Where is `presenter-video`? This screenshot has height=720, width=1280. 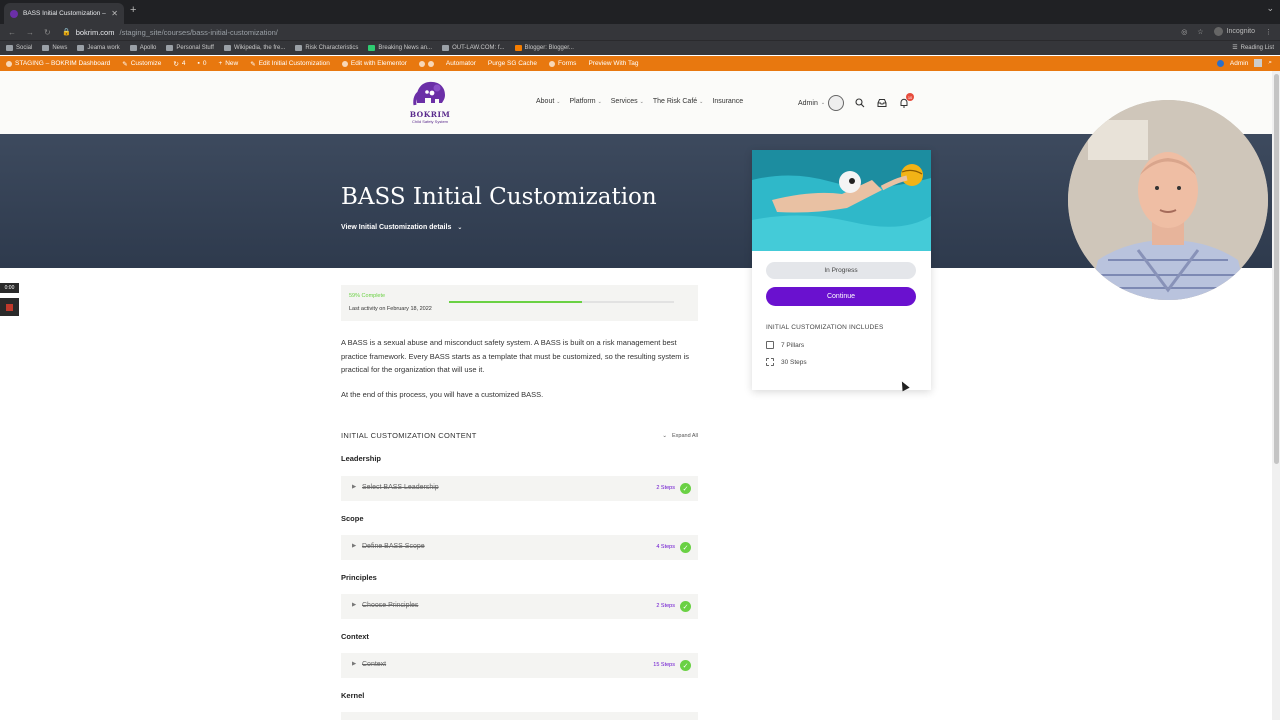 presenter-video is located at coordinates (1168, 200).